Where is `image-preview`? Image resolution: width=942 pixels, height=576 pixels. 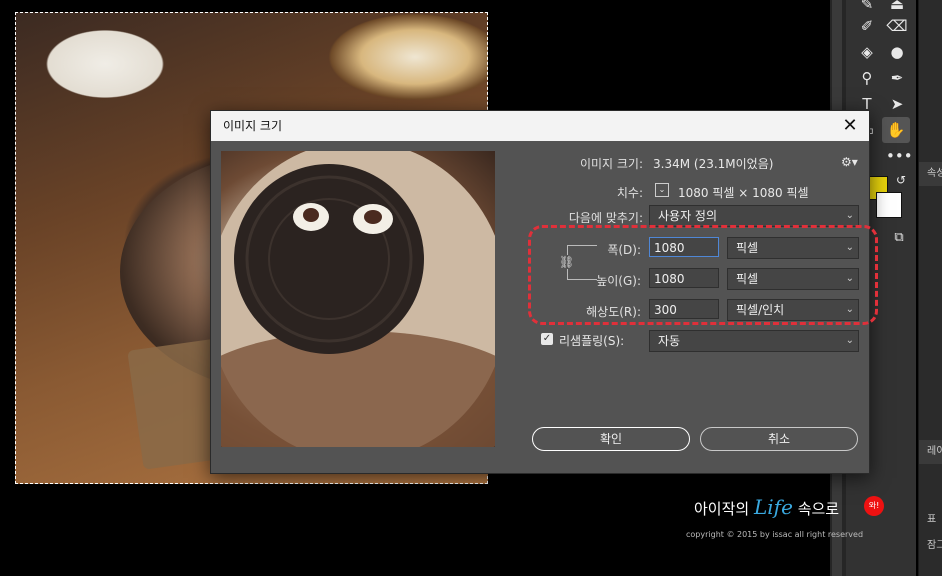 image-preview is located at coordinates (358, 299).